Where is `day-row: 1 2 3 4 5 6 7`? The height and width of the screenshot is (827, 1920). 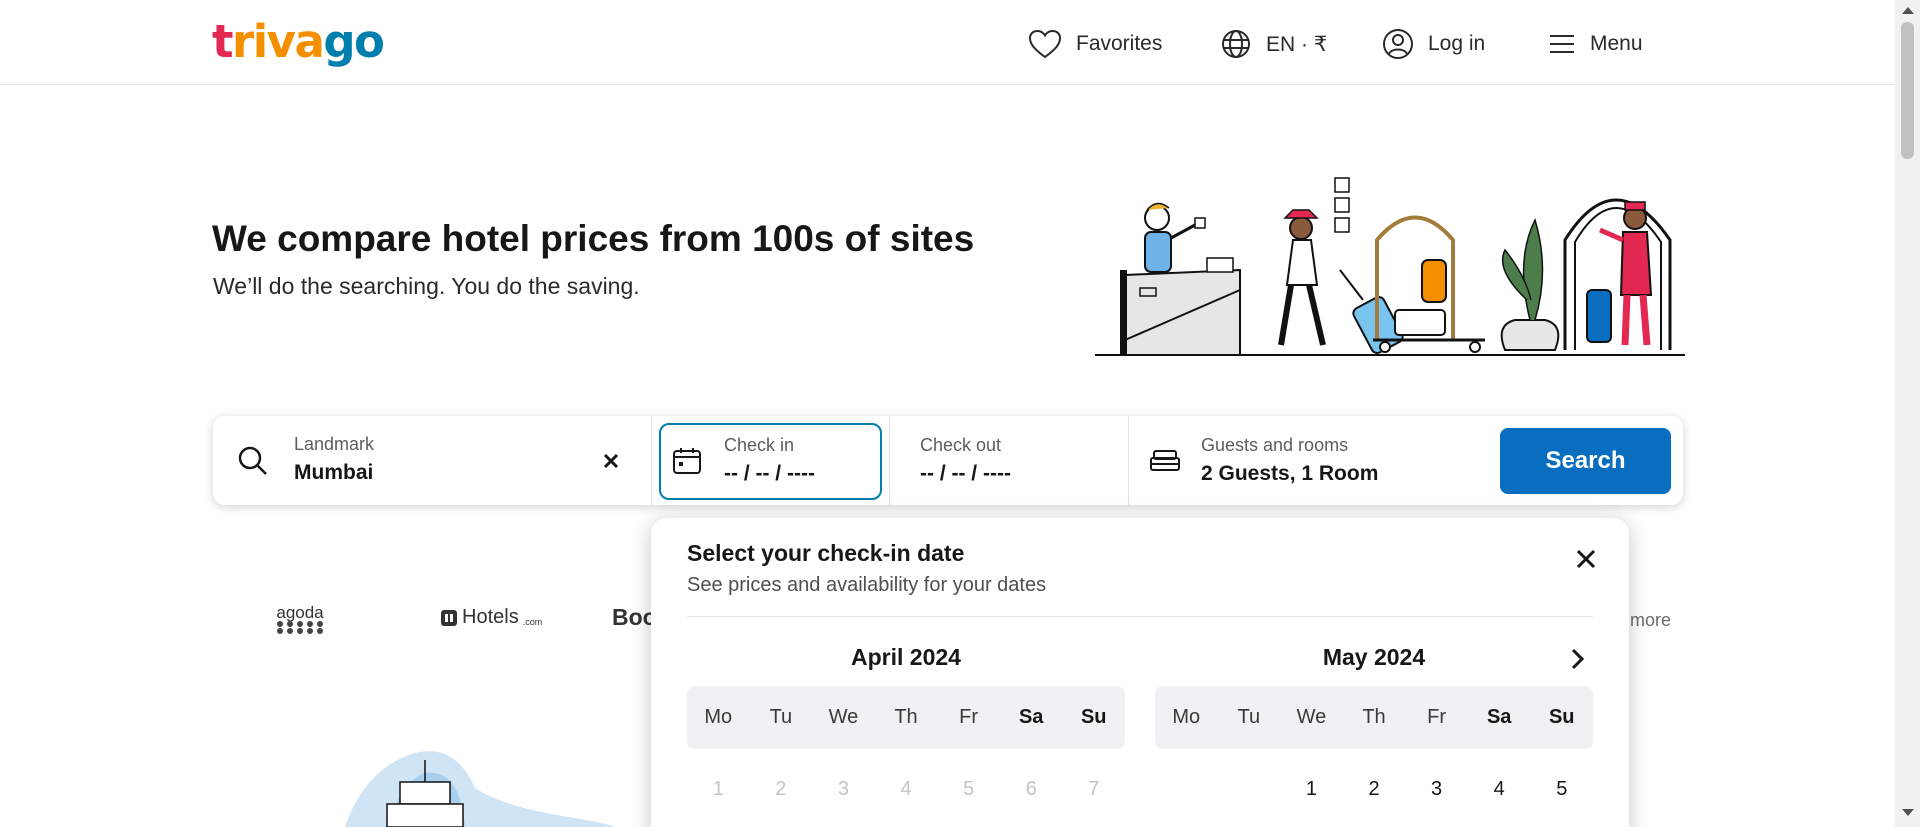
day-row: 1 2 3 4 5 6 7 is located at coordinates (906, 789).